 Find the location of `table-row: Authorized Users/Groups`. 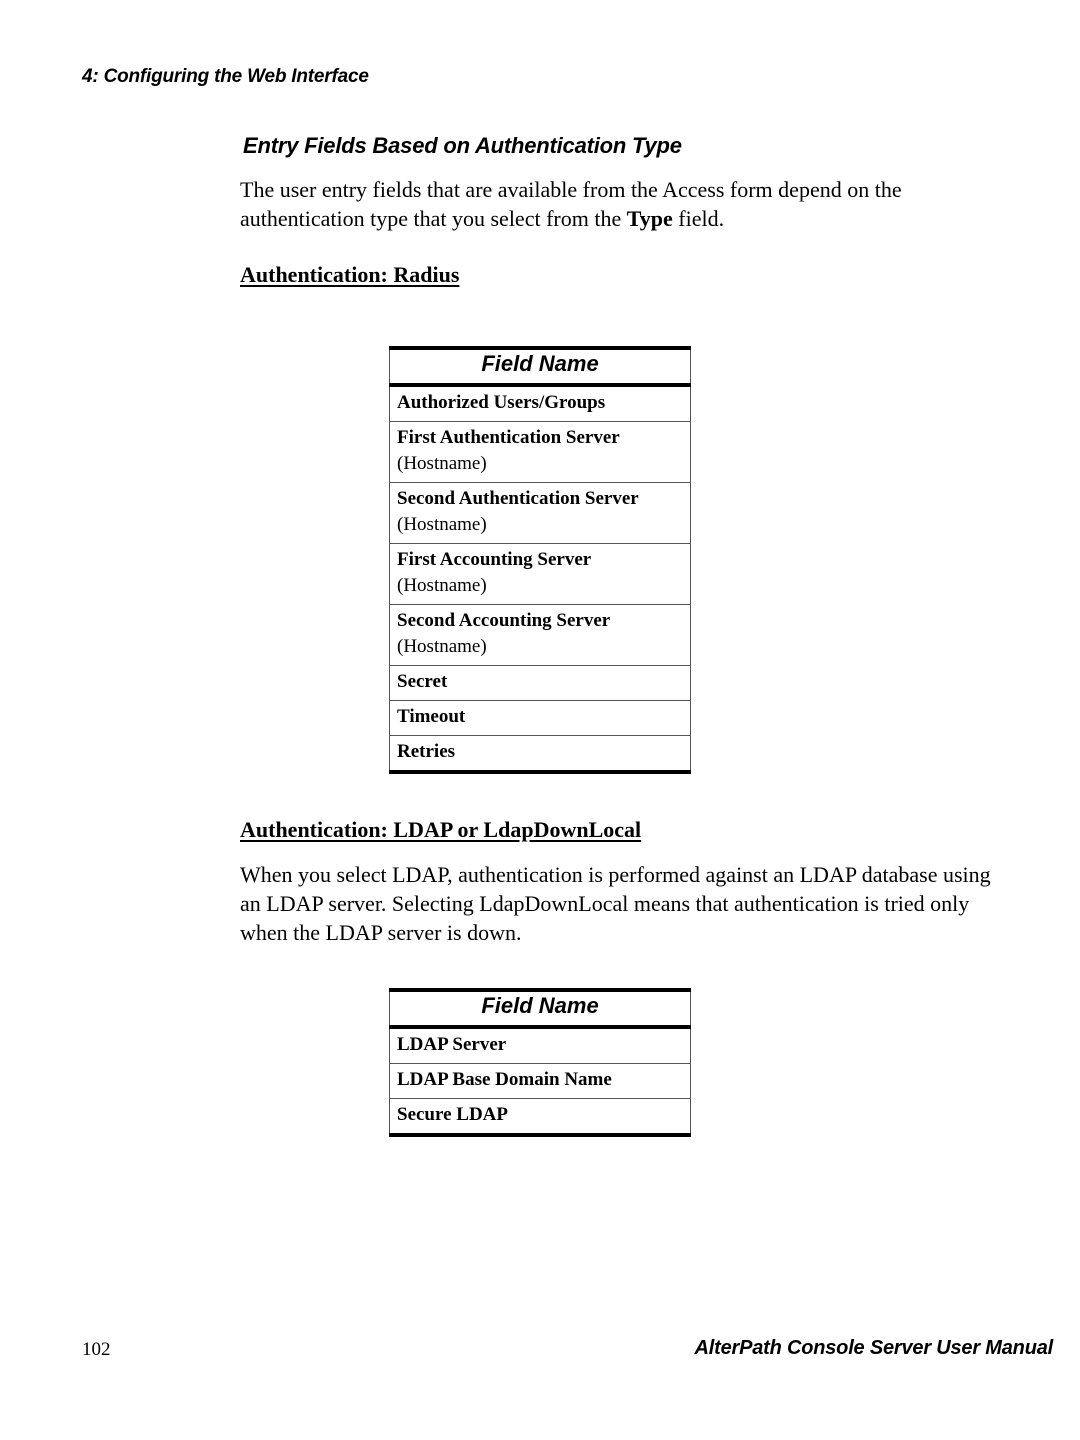

table-row: Authorized Users/Groups is located at coordinates (540, 403).